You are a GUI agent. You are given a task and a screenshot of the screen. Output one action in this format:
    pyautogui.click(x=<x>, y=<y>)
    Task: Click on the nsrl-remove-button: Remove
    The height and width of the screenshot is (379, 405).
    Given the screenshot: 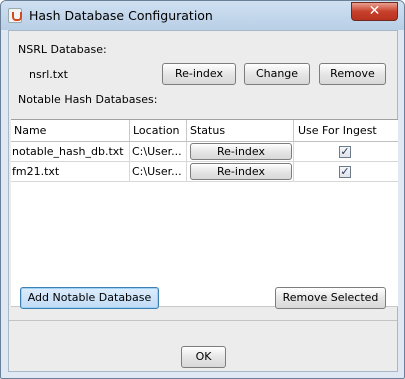 What is the action you would take?
    pyautogui.click(x=352, y=74)
    